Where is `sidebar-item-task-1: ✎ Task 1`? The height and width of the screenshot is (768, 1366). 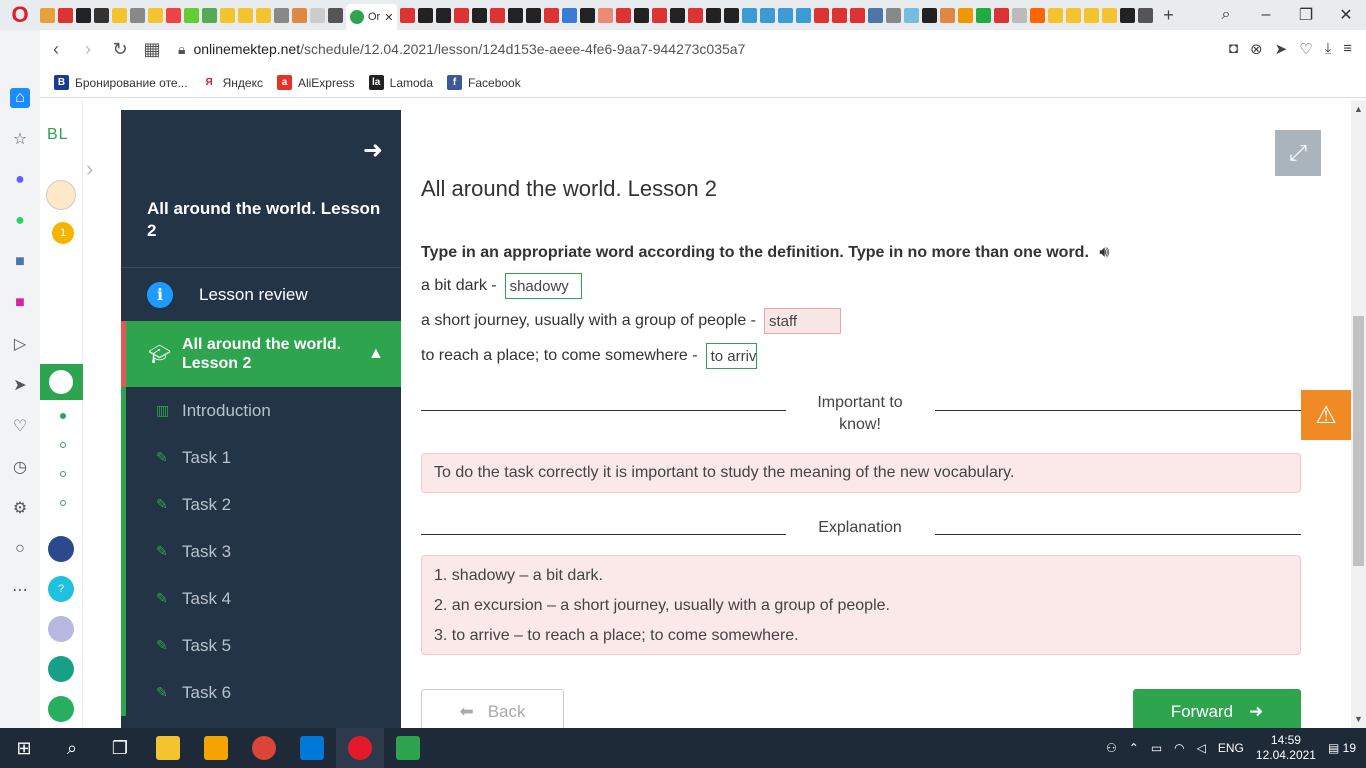 sidebar-item-task-1: ✎ Task 1 is located at coordinates (263, 457).